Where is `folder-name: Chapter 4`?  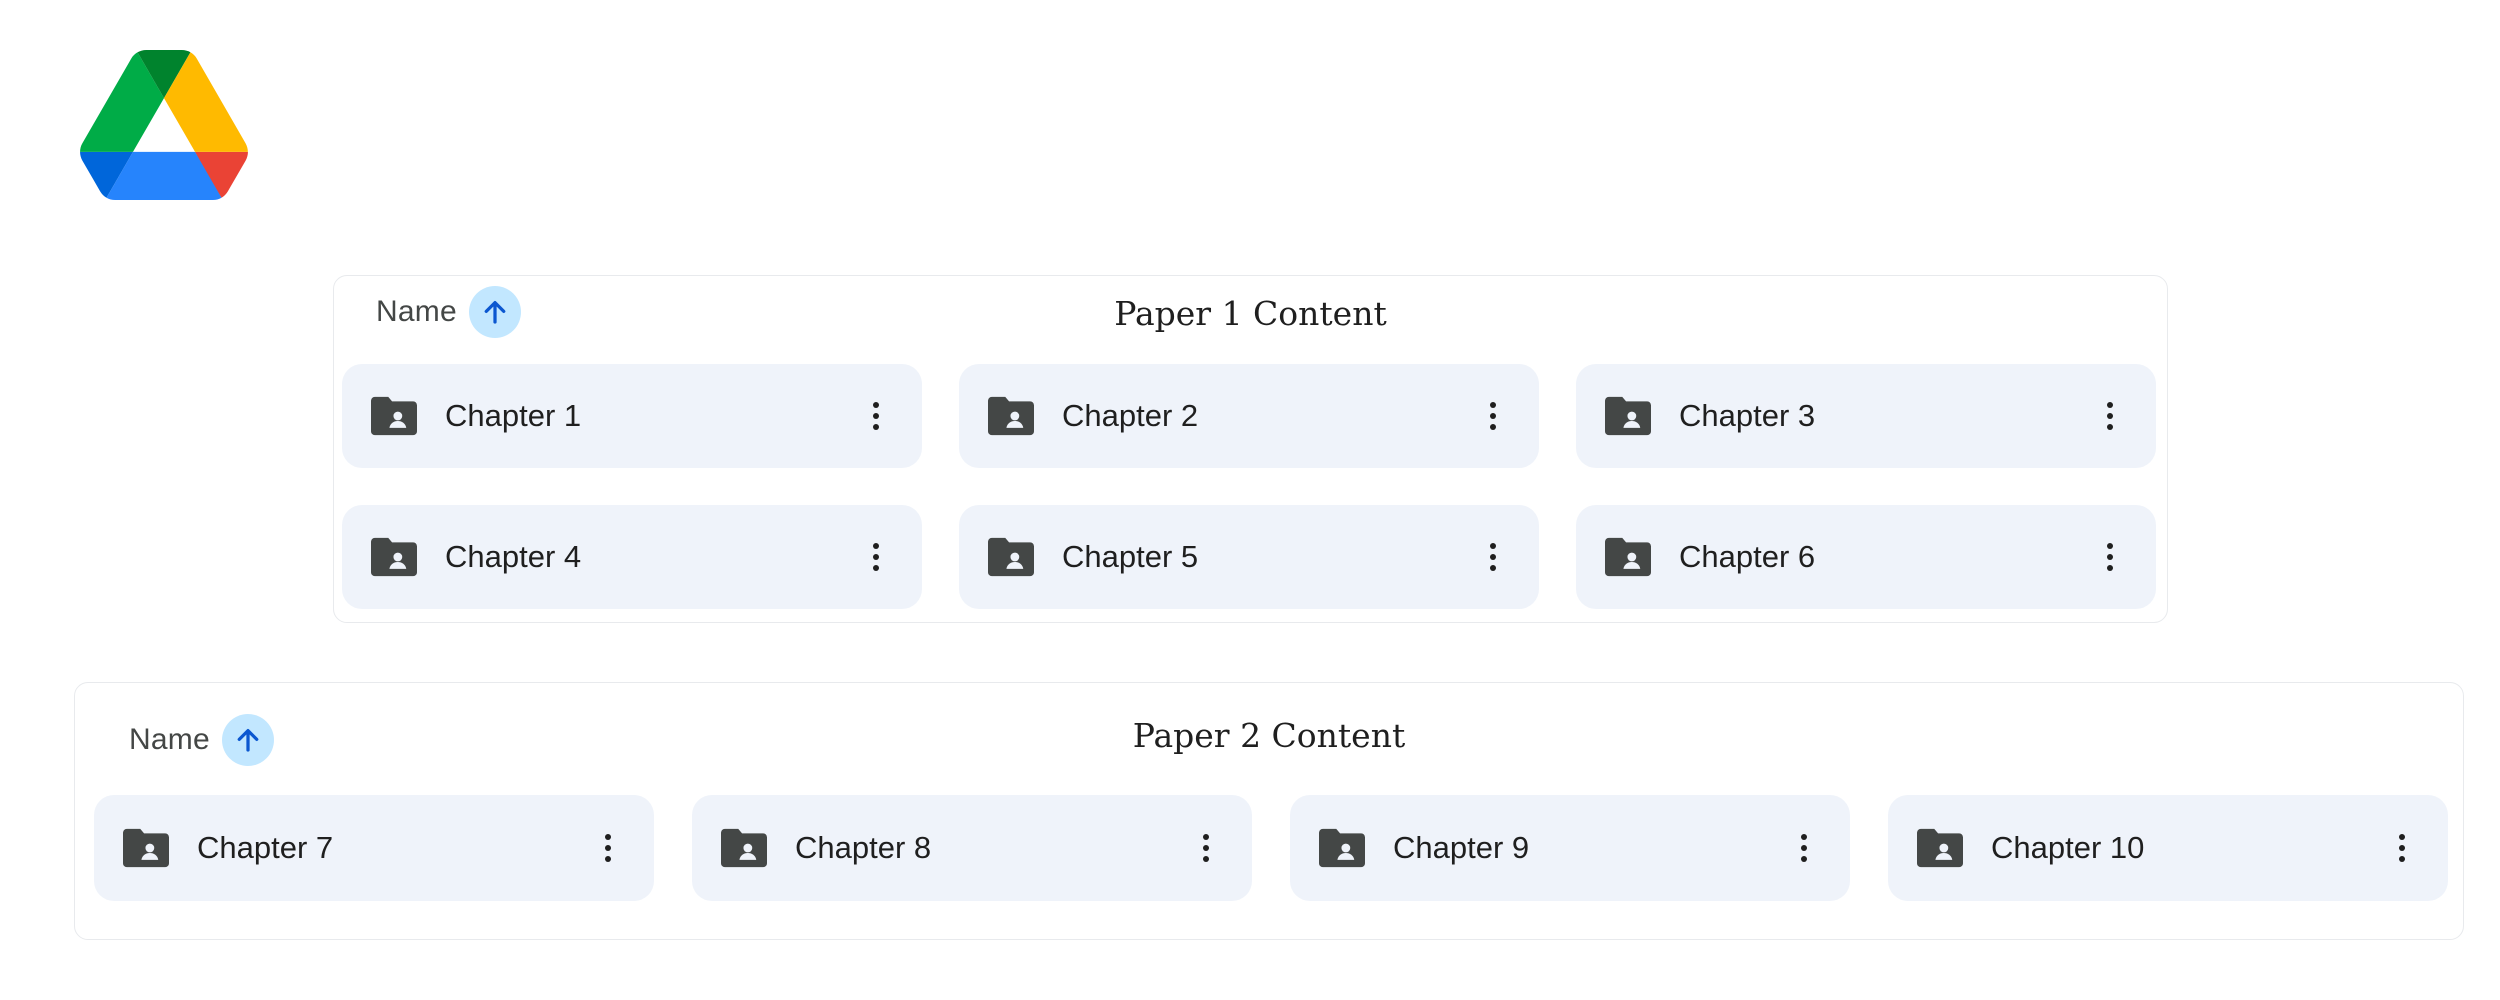 folder-name: Chapter 4 is located at coordinates (513, 556).